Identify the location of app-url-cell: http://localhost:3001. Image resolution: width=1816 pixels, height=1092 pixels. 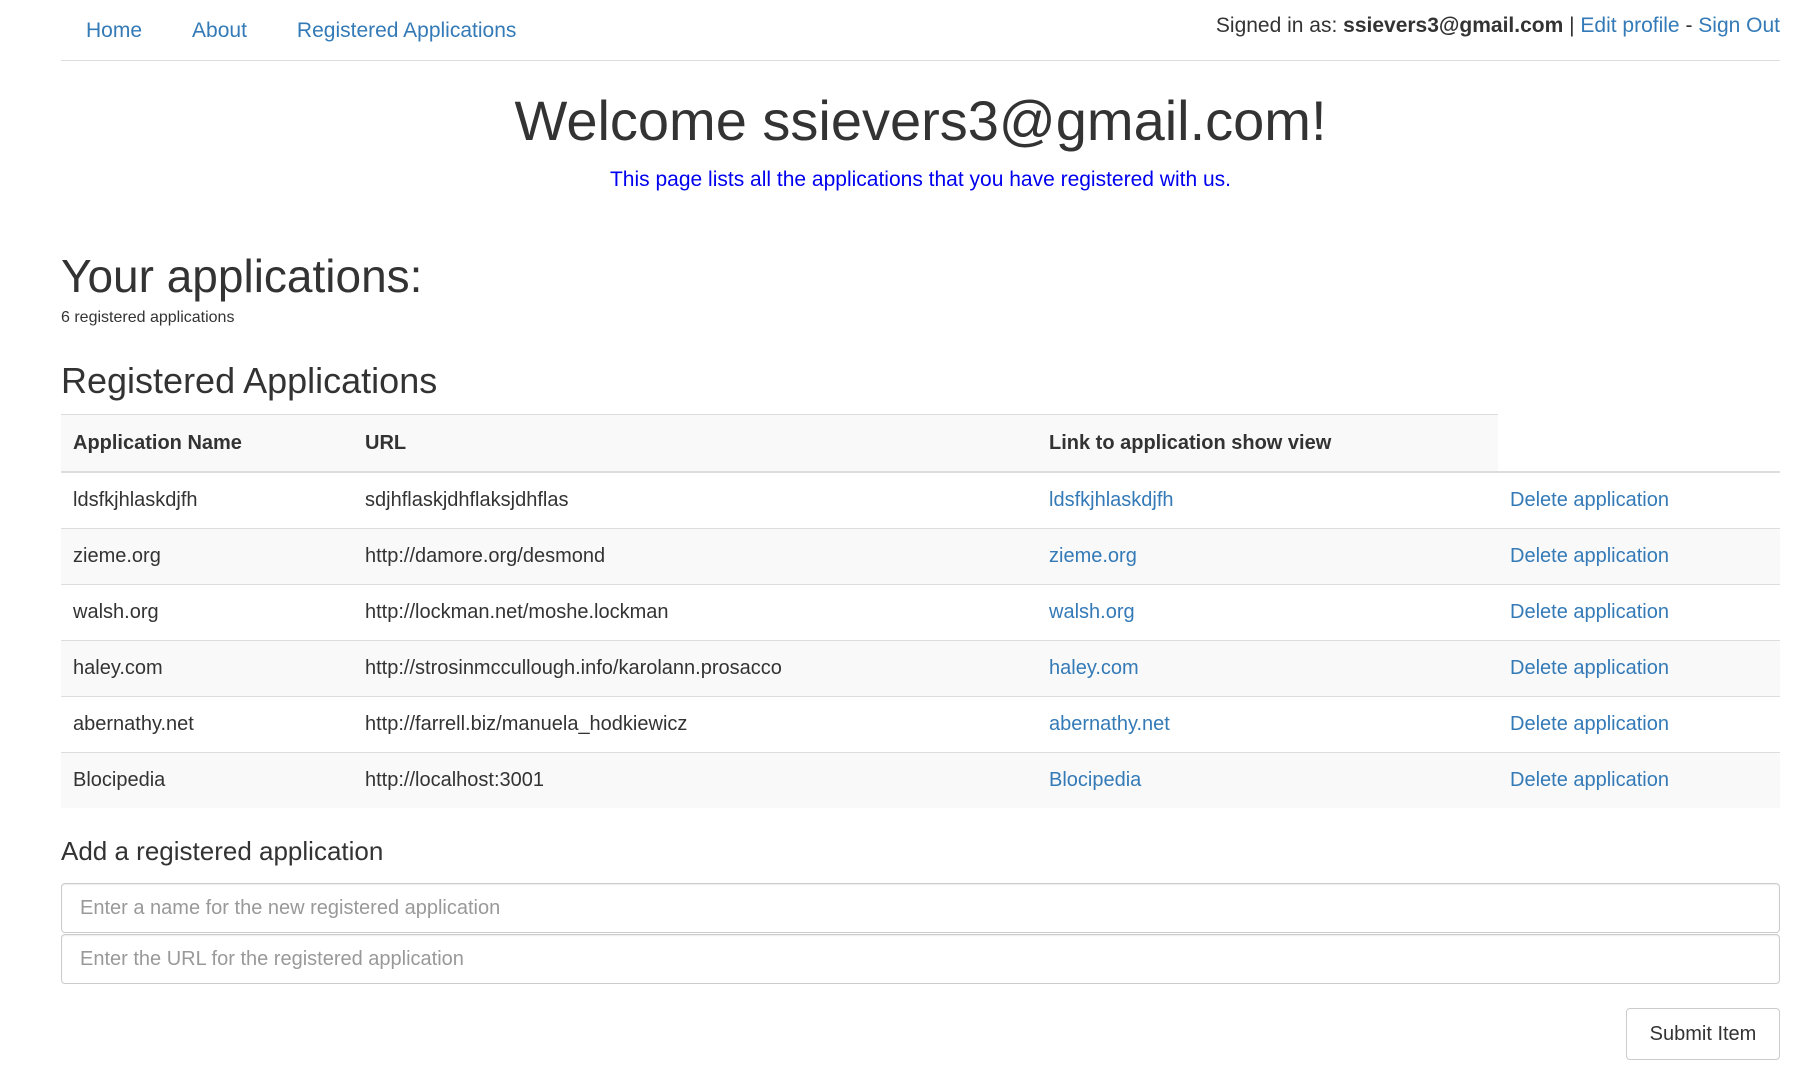
(695, 780).